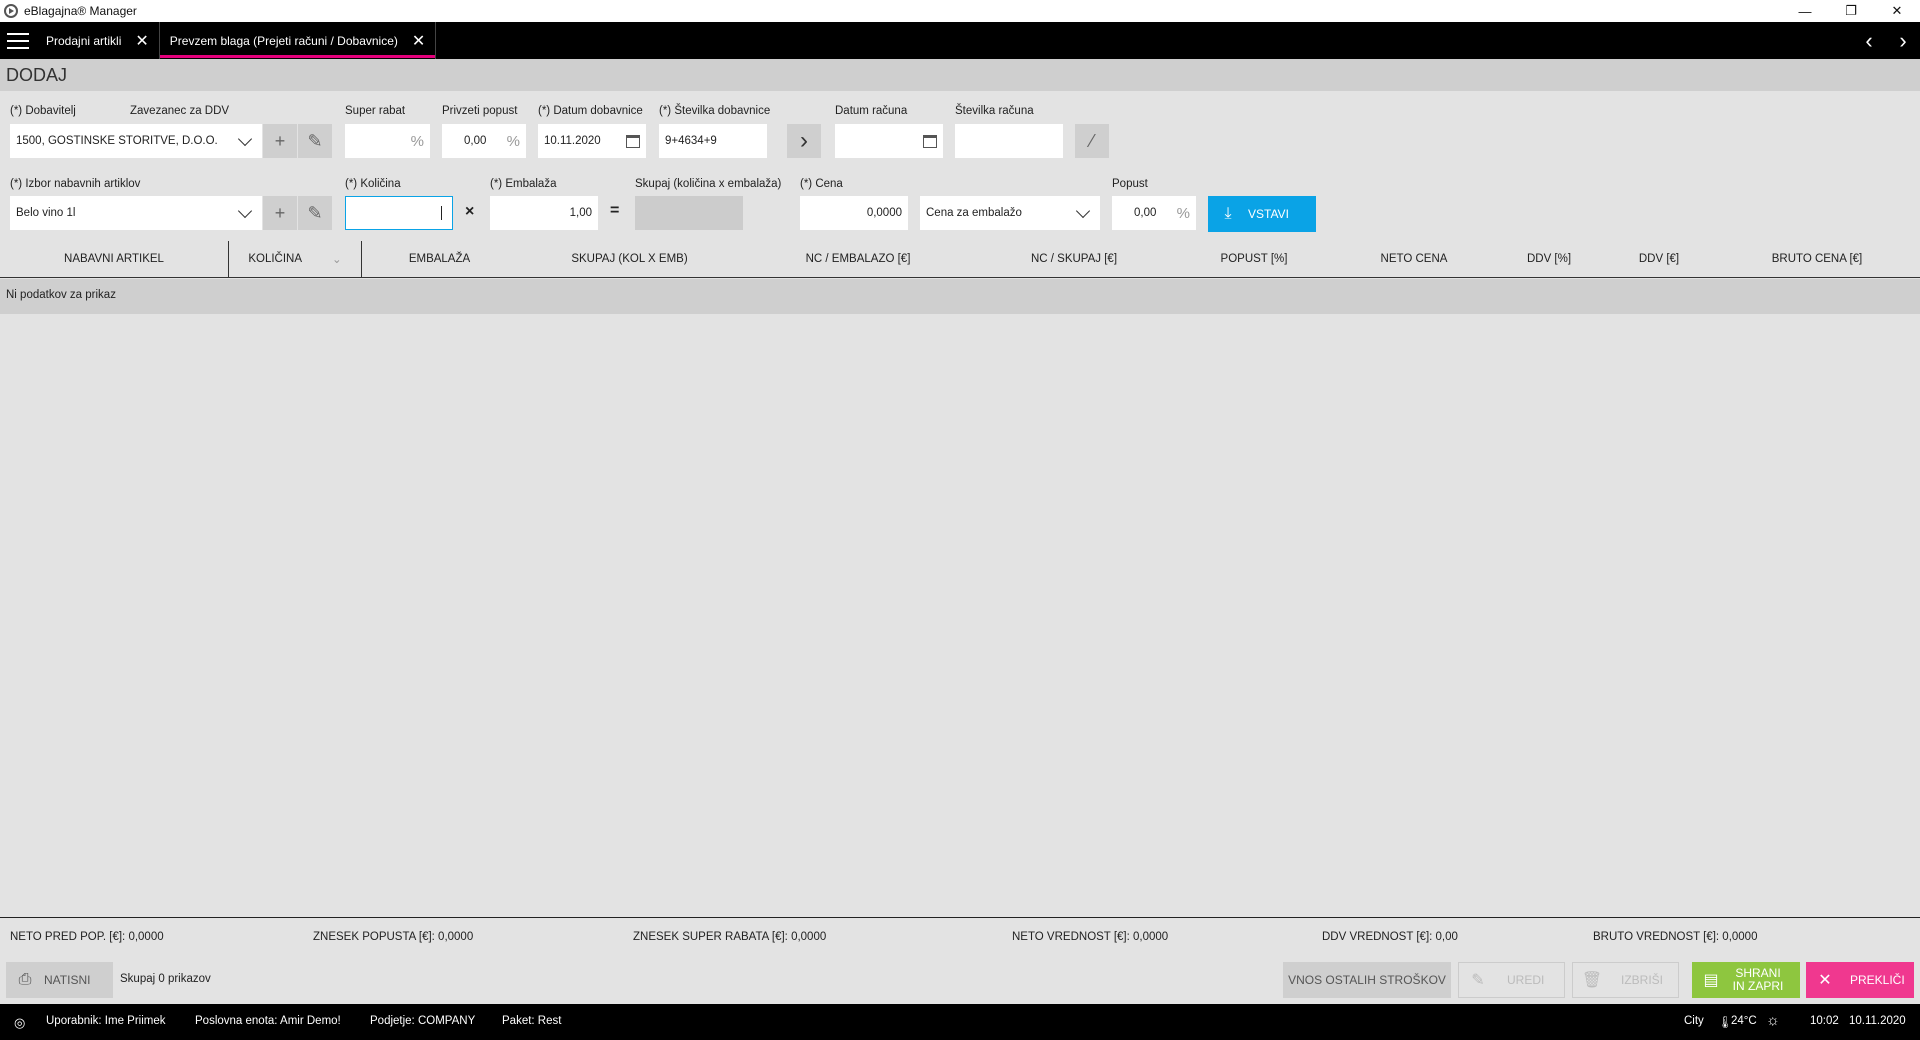  What do you see at coordinates (25, 979) in the screenshot?
I see `printer-icon: ⎙` at bounding box center [25, 979].